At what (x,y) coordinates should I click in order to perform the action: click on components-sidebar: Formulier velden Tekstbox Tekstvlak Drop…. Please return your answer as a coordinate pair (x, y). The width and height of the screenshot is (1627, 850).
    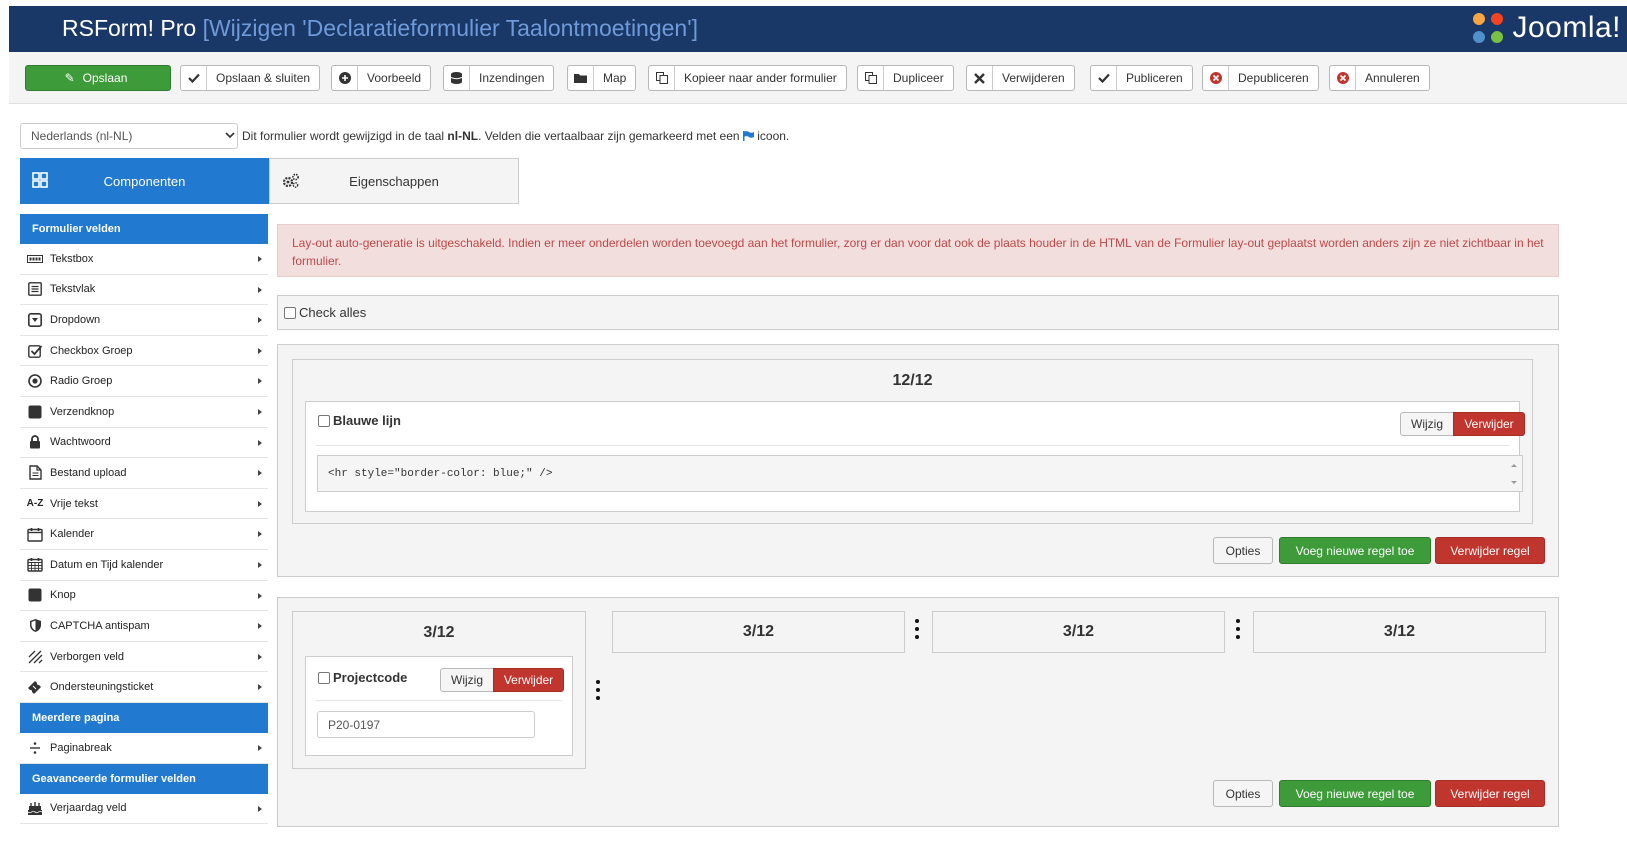
    Looking at the image, I should click on (144, 519).